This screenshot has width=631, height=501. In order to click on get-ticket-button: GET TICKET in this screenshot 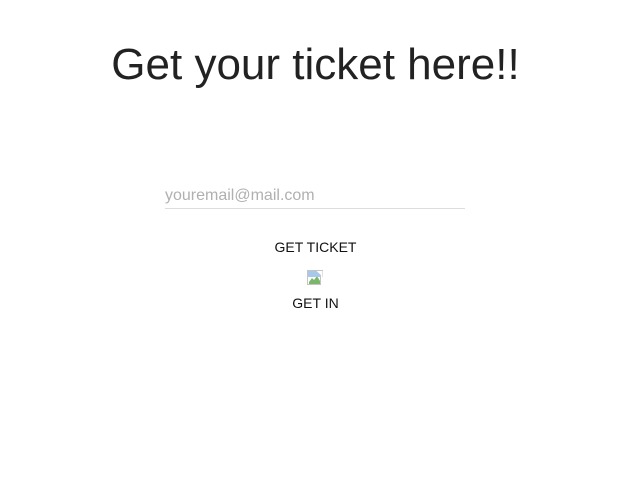, I will do `click(315, 247)`.